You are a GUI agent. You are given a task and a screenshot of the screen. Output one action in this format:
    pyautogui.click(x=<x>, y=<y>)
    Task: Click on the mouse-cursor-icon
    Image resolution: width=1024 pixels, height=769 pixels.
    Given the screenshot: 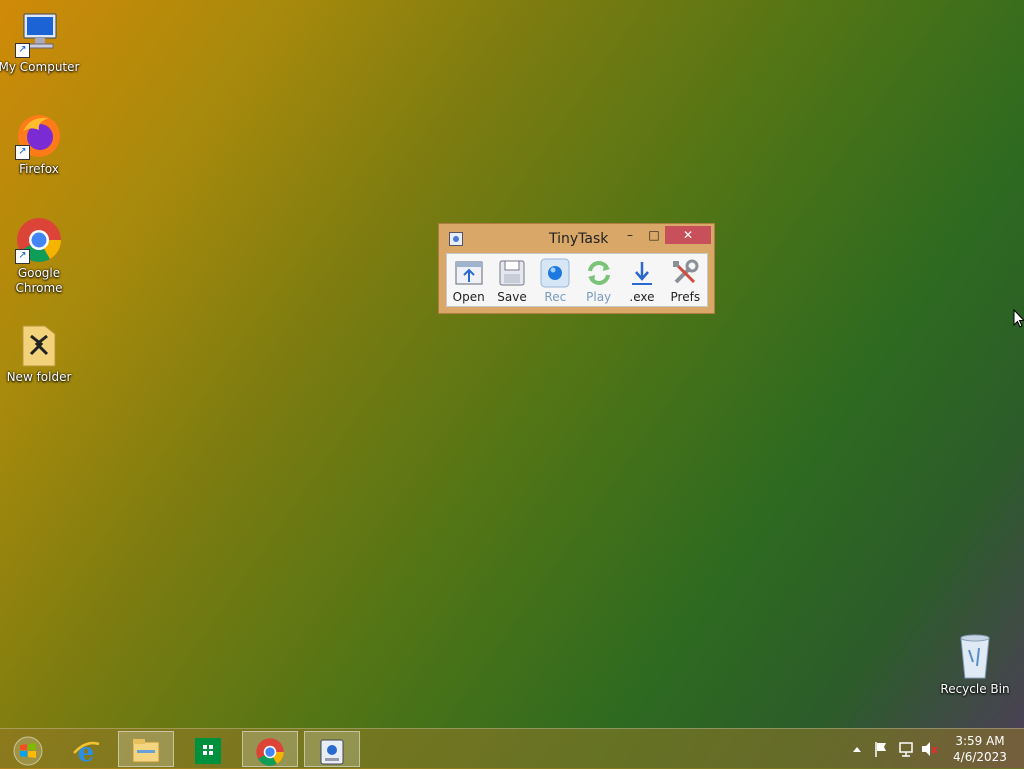 What is the action you would take?
    pyautogui.click(x=1018, y=318)
    